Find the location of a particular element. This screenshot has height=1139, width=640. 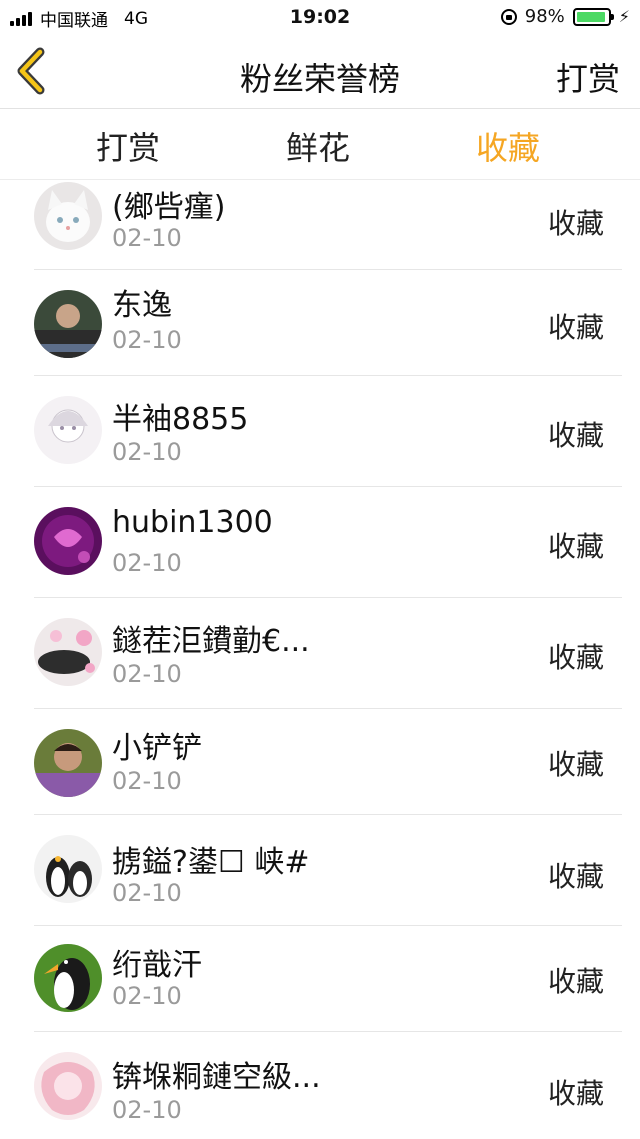

list-item: 半袖8855 02-10 收藏 is located at coordinates (320, 431).